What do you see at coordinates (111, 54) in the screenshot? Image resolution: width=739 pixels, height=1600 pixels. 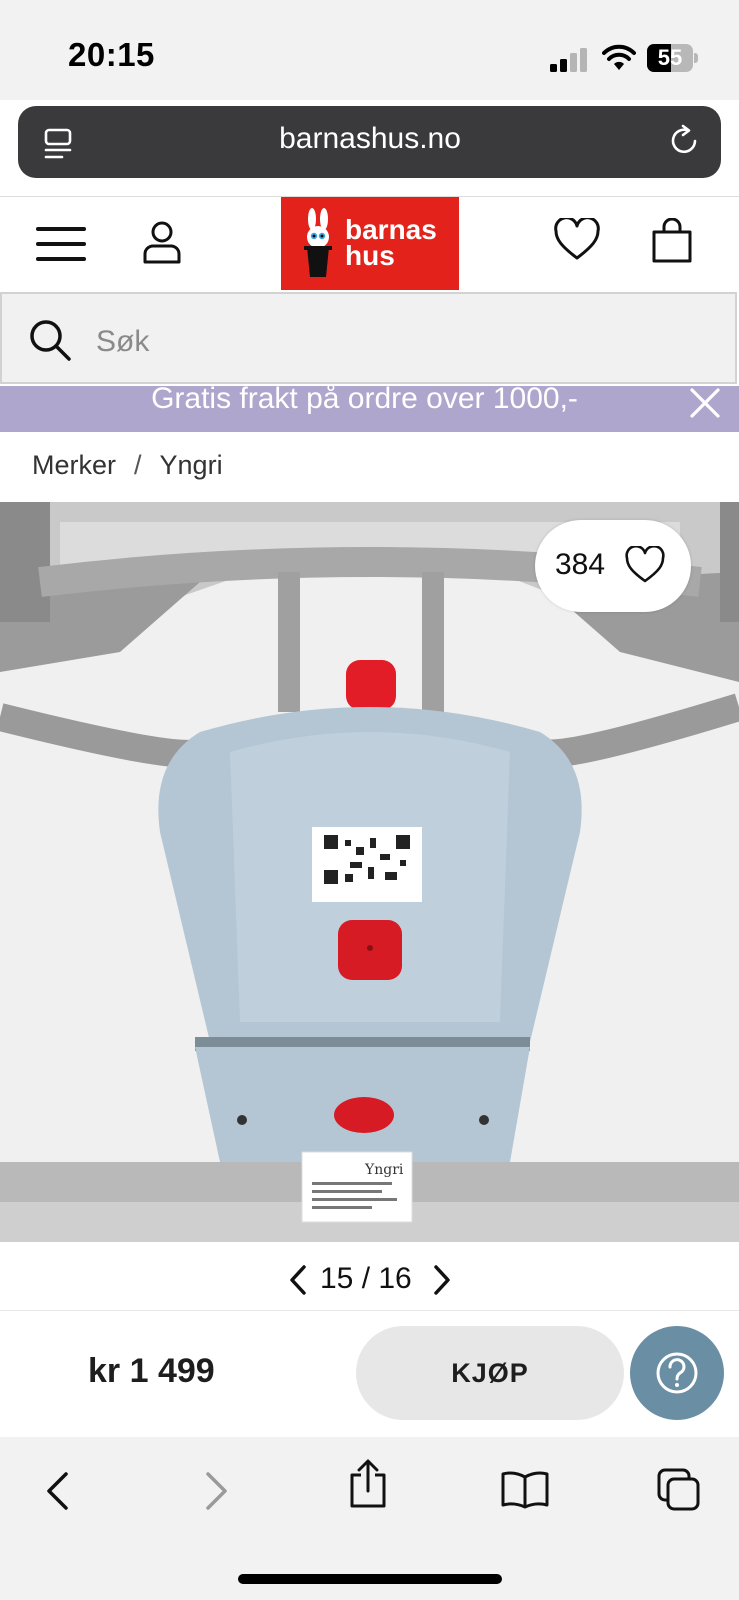 I see `status-time: 20:15` at bounding box center [111, 54].